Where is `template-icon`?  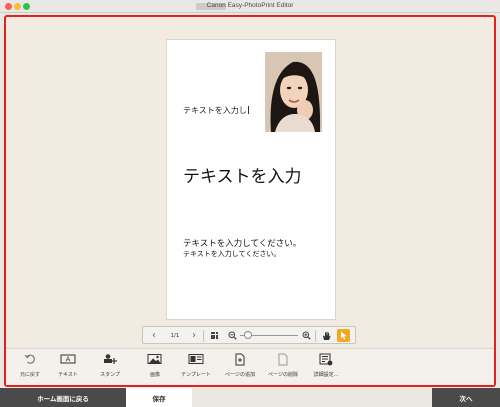
template-icon is located at coordinates (196, 361).